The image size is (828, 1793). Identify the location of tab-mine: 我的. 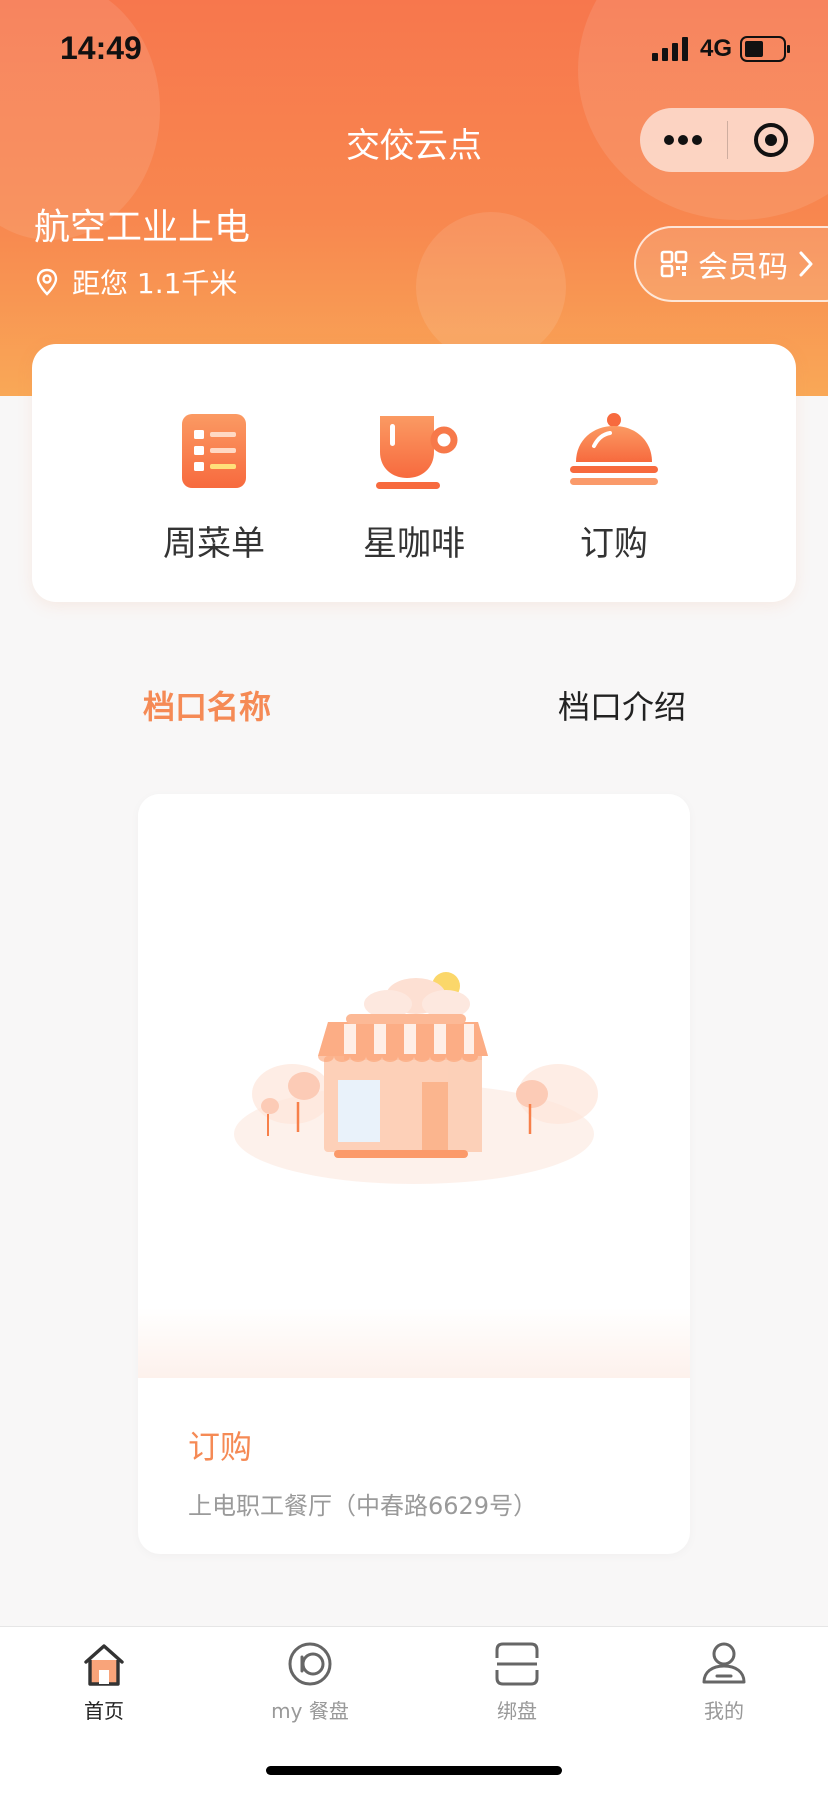
(724, 1680).